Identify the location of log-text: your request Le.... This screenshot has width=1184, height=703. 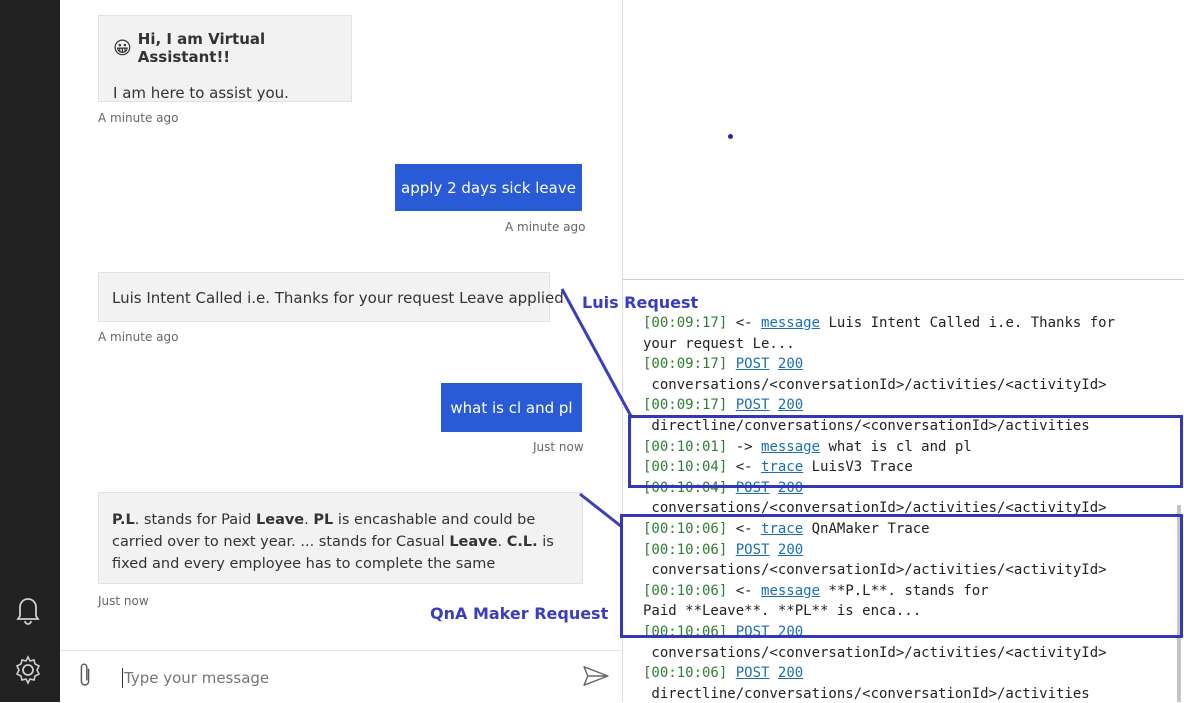
(719, 343).